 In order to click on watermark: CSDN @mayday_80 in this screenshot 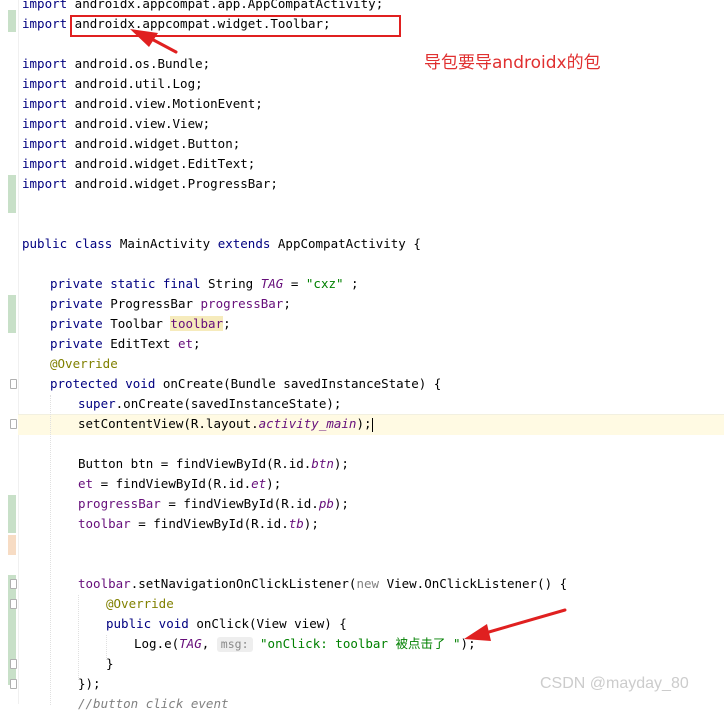, I will do `click(614, 683)`.